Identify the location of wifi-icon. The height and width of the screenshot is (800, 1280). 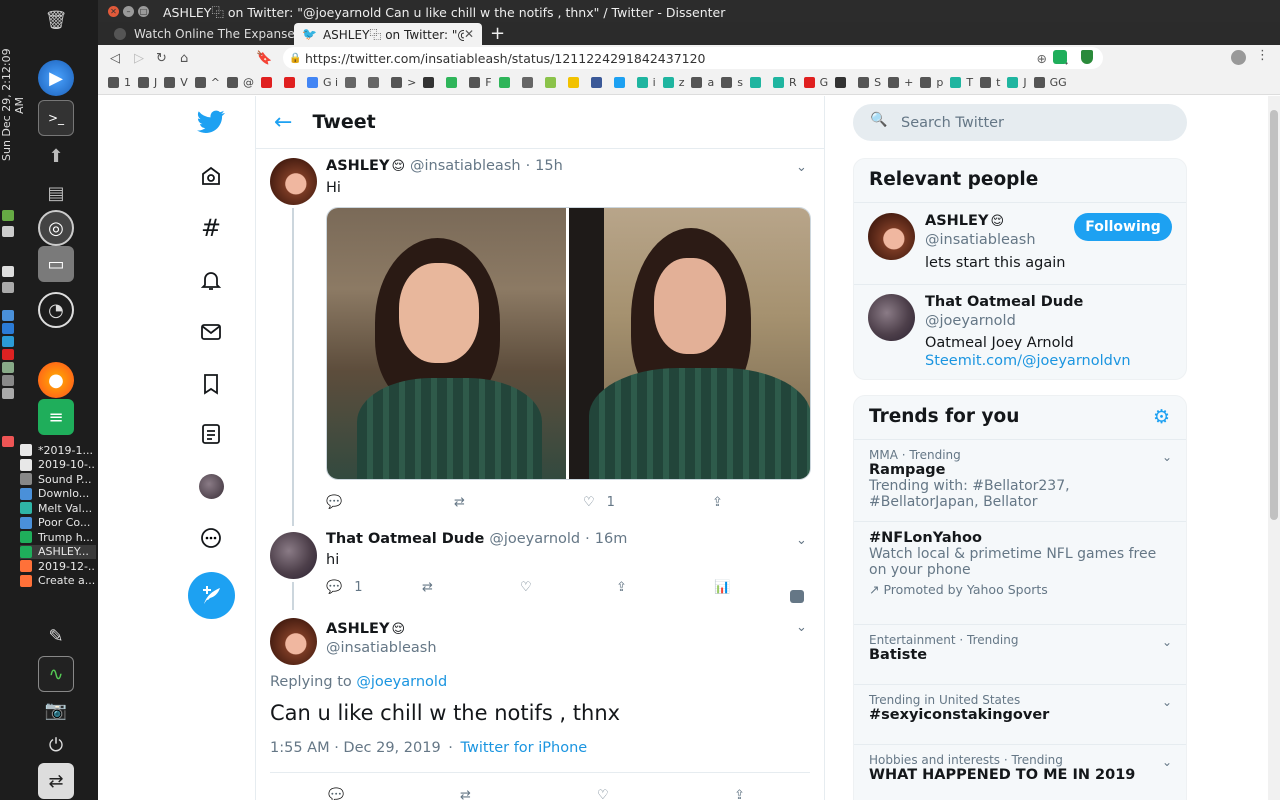
(8, 231).